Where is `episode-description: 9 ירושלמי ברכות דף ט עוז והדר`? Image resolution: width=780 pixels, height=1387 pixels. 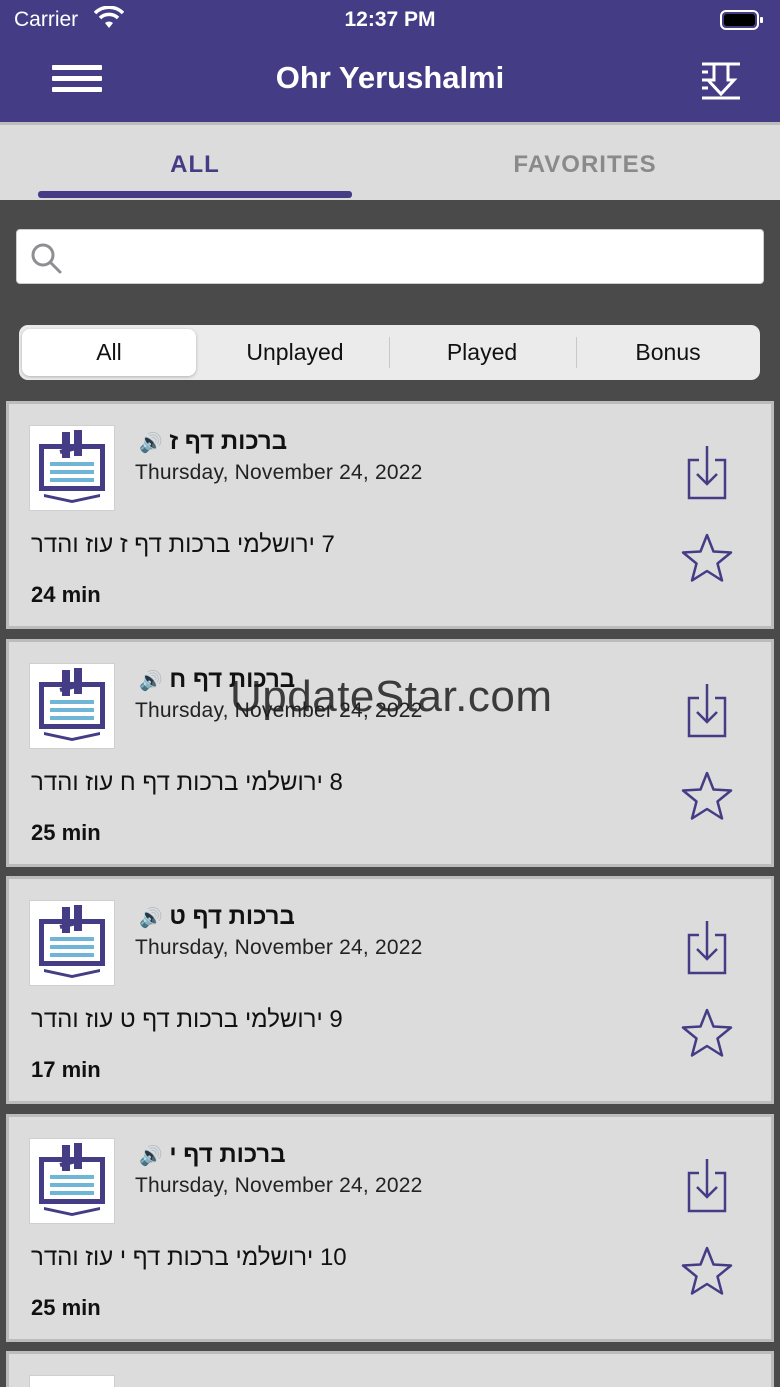 episode-description: 9 ירושלמי ברכות דף ט עוז והדר is located at coordinates (187, 1019).